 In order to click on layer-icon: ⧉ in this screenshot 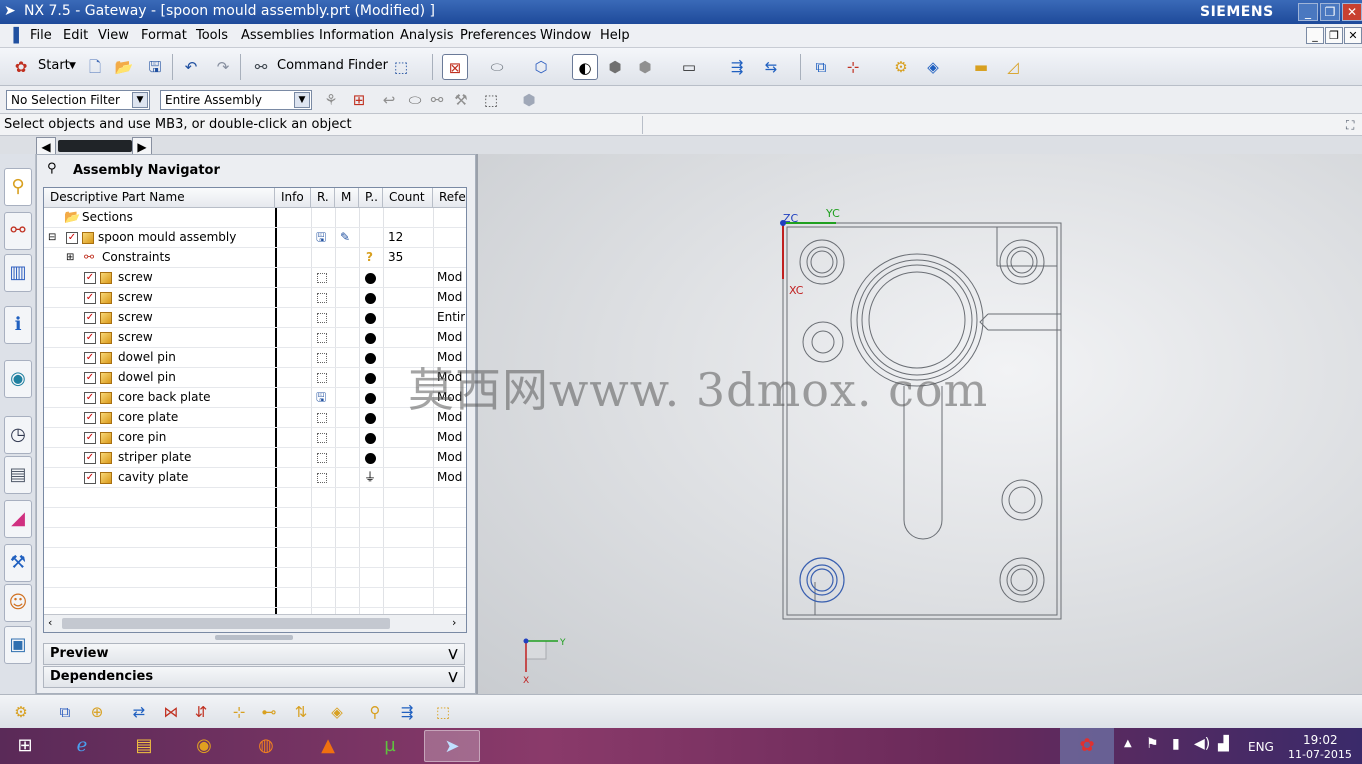, I will do `click(821, 67)`.